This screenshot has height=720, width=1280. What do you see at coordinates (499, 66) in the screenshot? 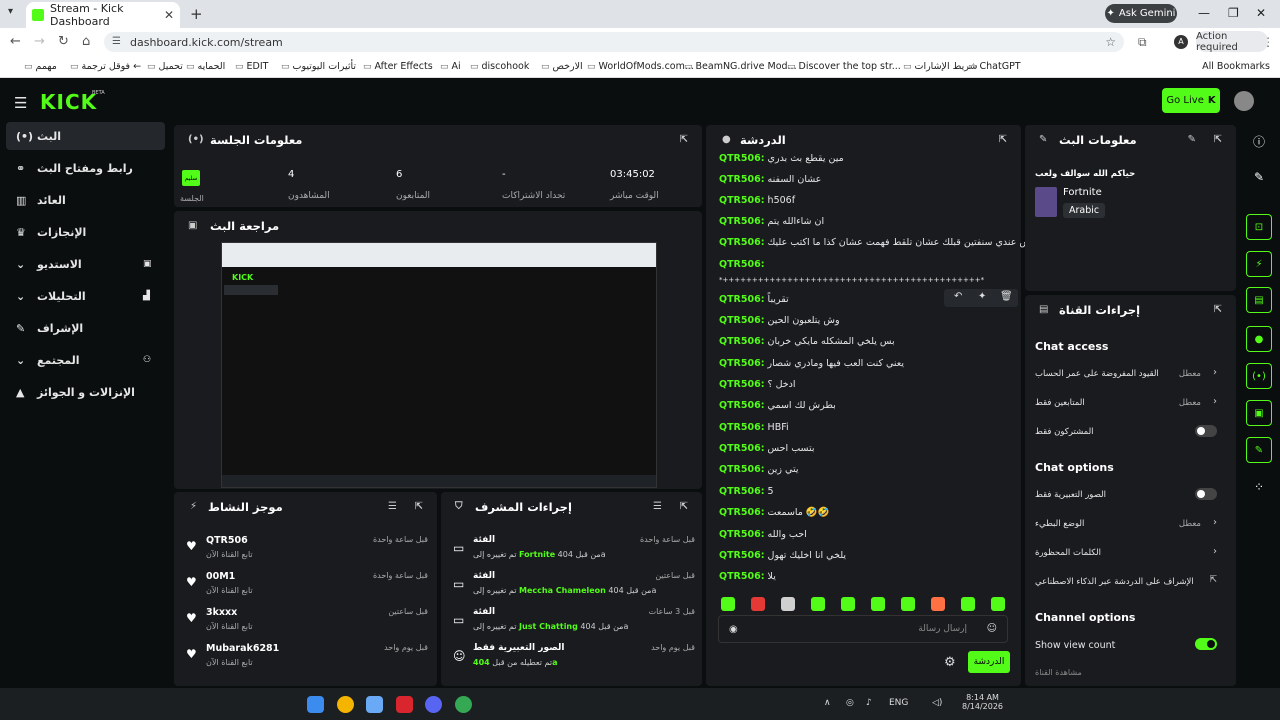
I see `bookmark-item: ▭ discohook` at bounding box center [499, 66].